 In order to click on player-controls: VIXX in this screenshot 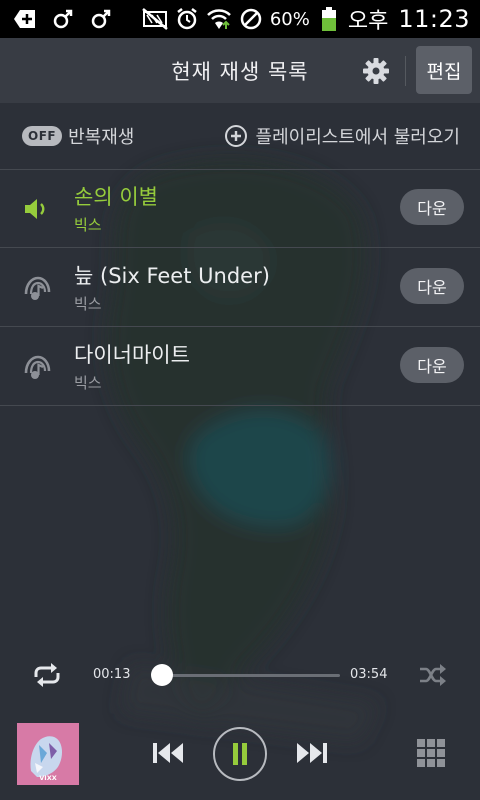, I will do `click(240, 754)`.